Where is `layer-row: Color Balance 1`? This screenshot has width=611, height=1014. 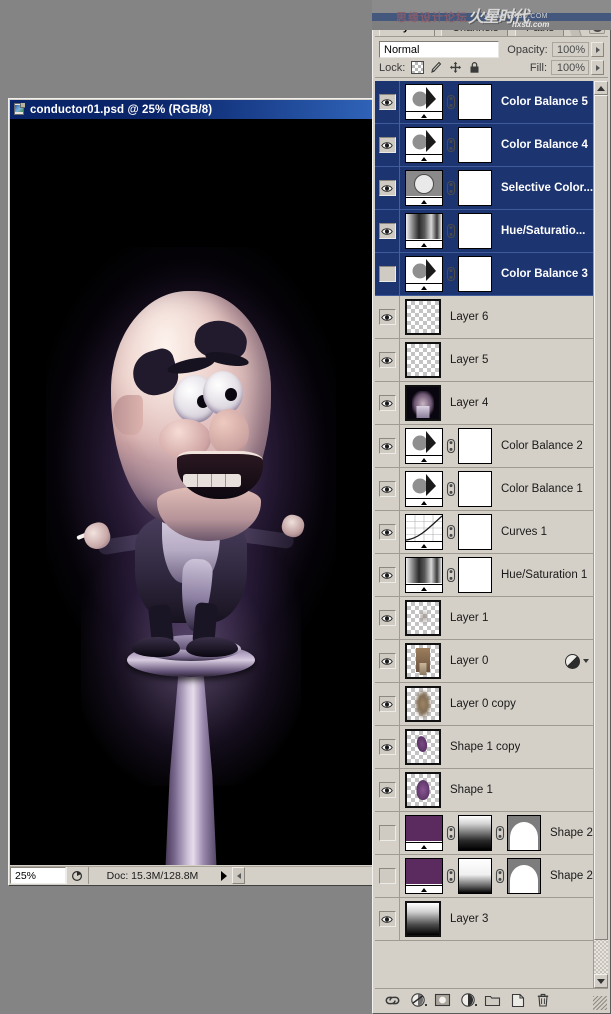
layer-row: Color Balance 1 is located at coordinates (484, 489).